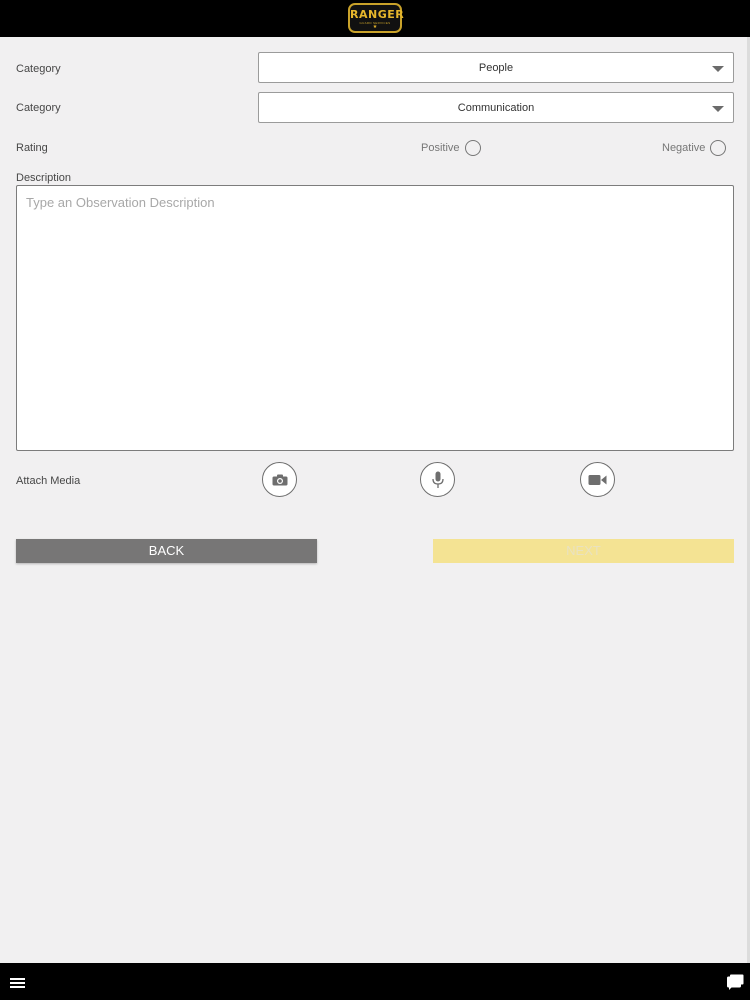 This screenshot has height=1000, width=750. Describe the element at coordinates (32, 148) in the screenshot. I see `rating-label: Rating` at that location.